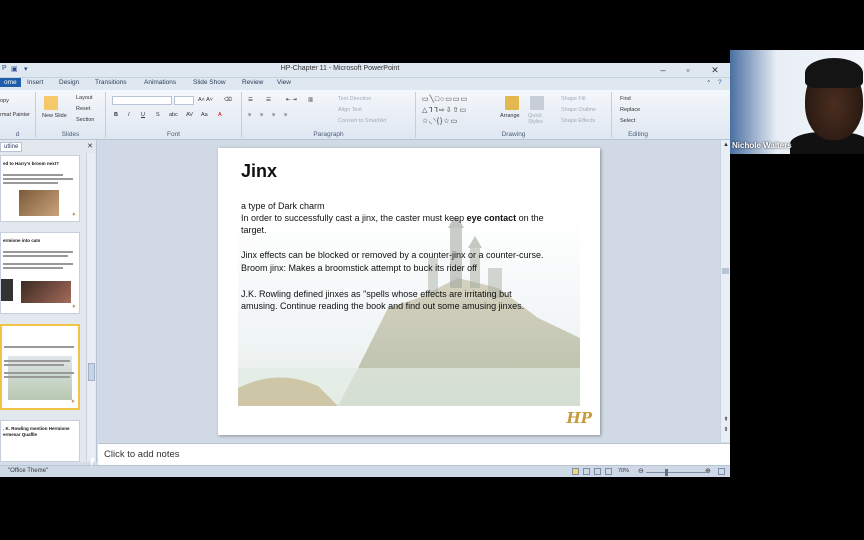  What do you see at coordinates (228, 100) in the screenshot?
I see `clear-formatting-icon: ⌫` at bounding box center [228, 100].